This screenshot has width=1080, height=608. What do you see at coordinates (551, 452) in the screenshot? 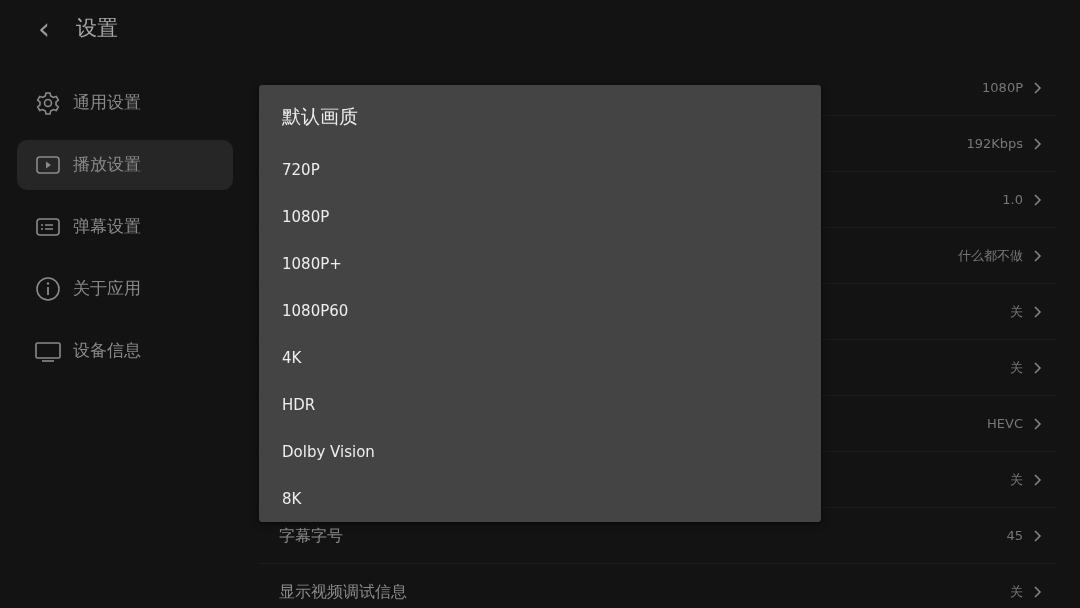
I see `dialog-option: Dolby Vision` at bounding box center [551, 452].